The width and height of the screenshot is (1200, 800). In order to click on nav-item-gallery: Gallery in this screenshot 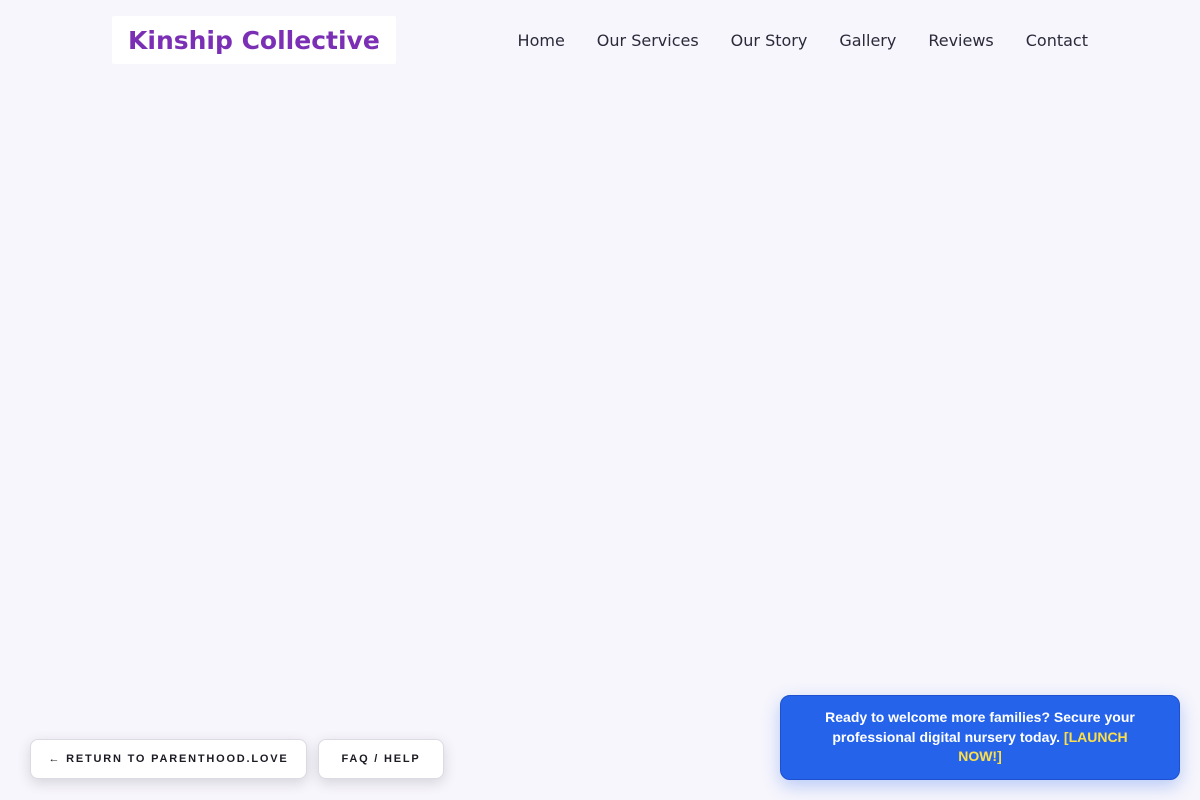, I will do `click(867, 40)`.